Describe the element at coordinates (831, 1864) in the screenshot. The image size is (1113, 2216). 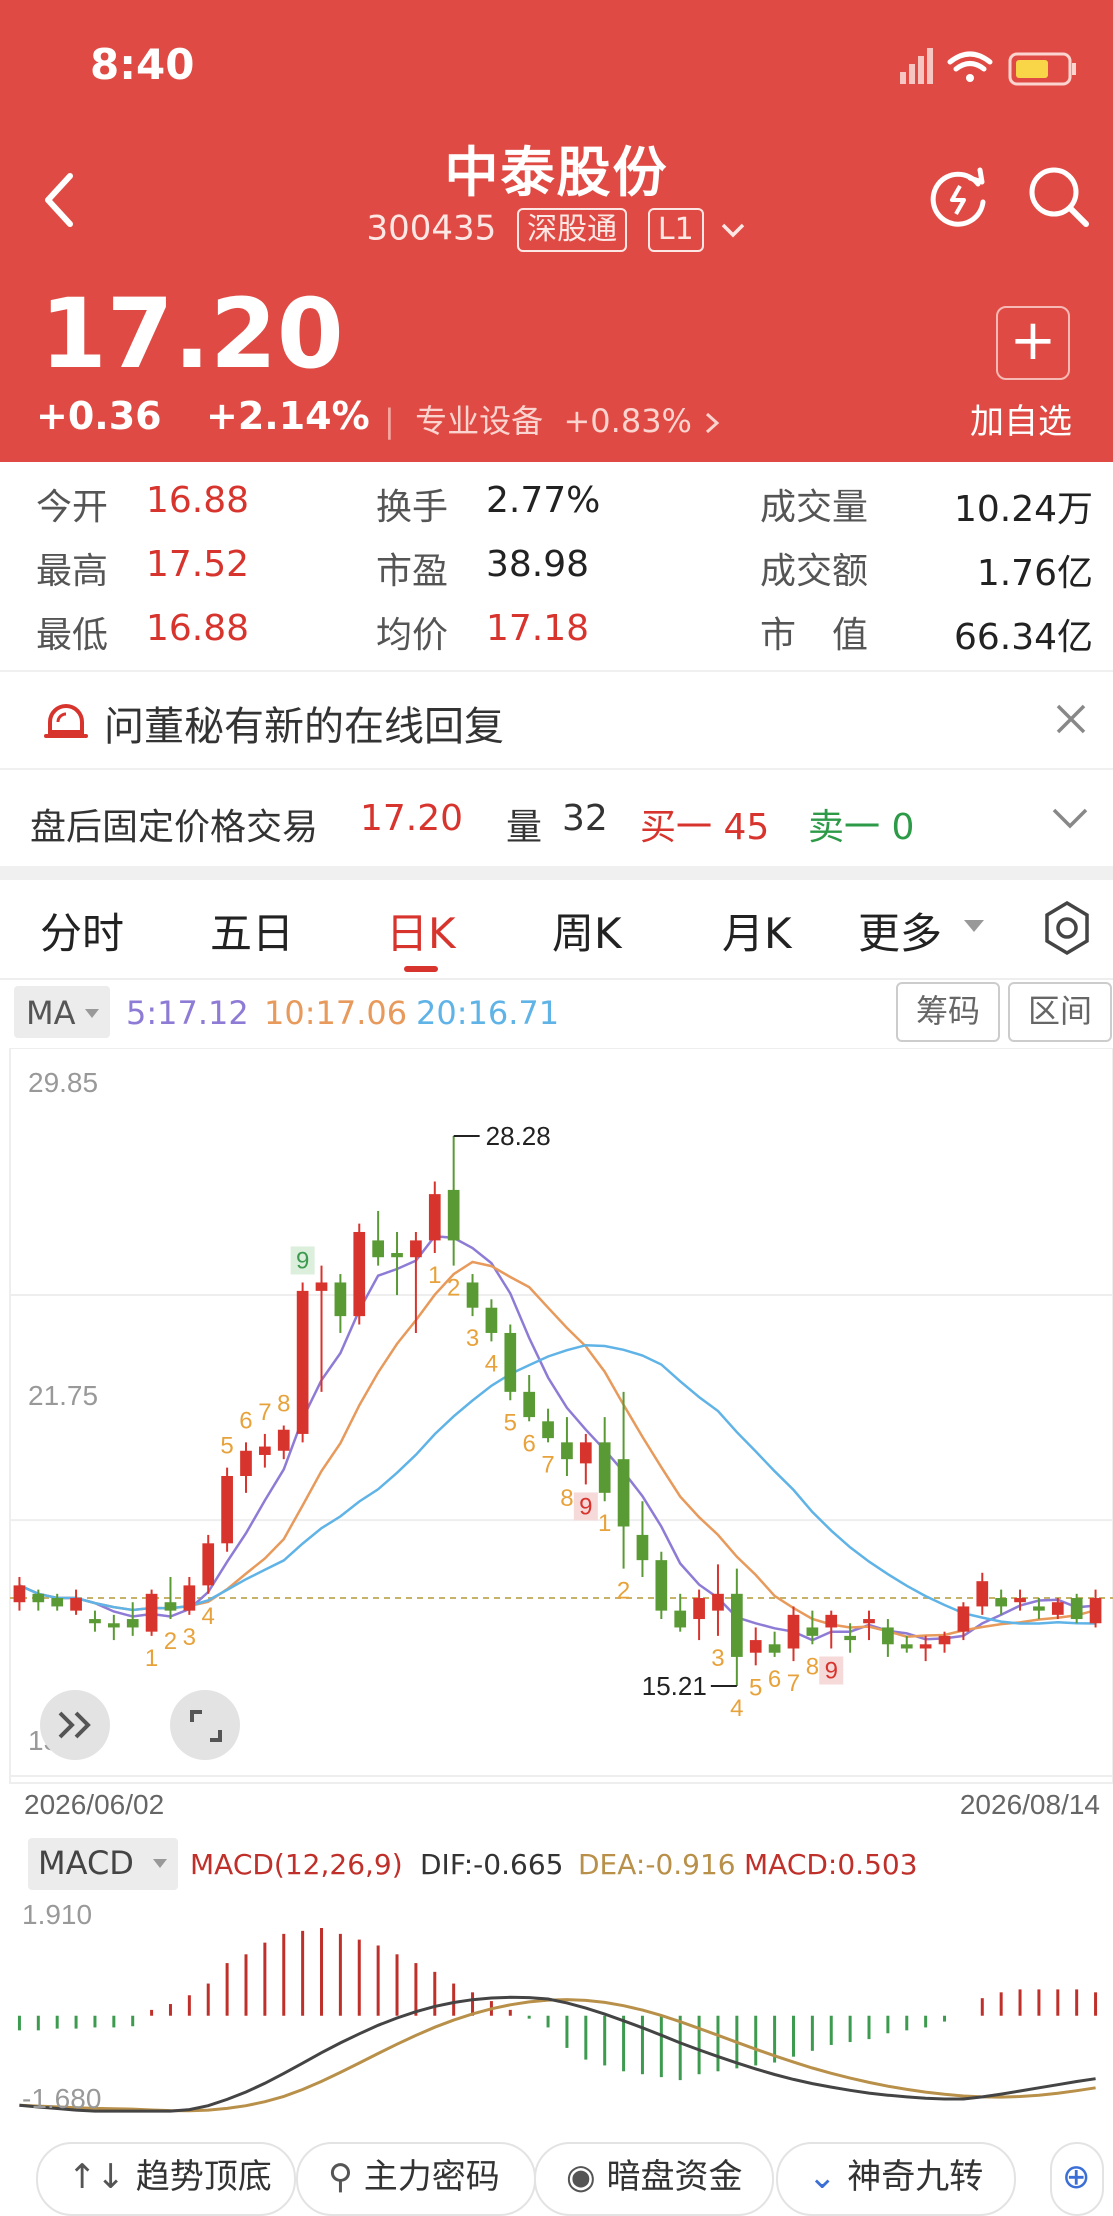
I see `macd-value: MACD:0.503` at that location.